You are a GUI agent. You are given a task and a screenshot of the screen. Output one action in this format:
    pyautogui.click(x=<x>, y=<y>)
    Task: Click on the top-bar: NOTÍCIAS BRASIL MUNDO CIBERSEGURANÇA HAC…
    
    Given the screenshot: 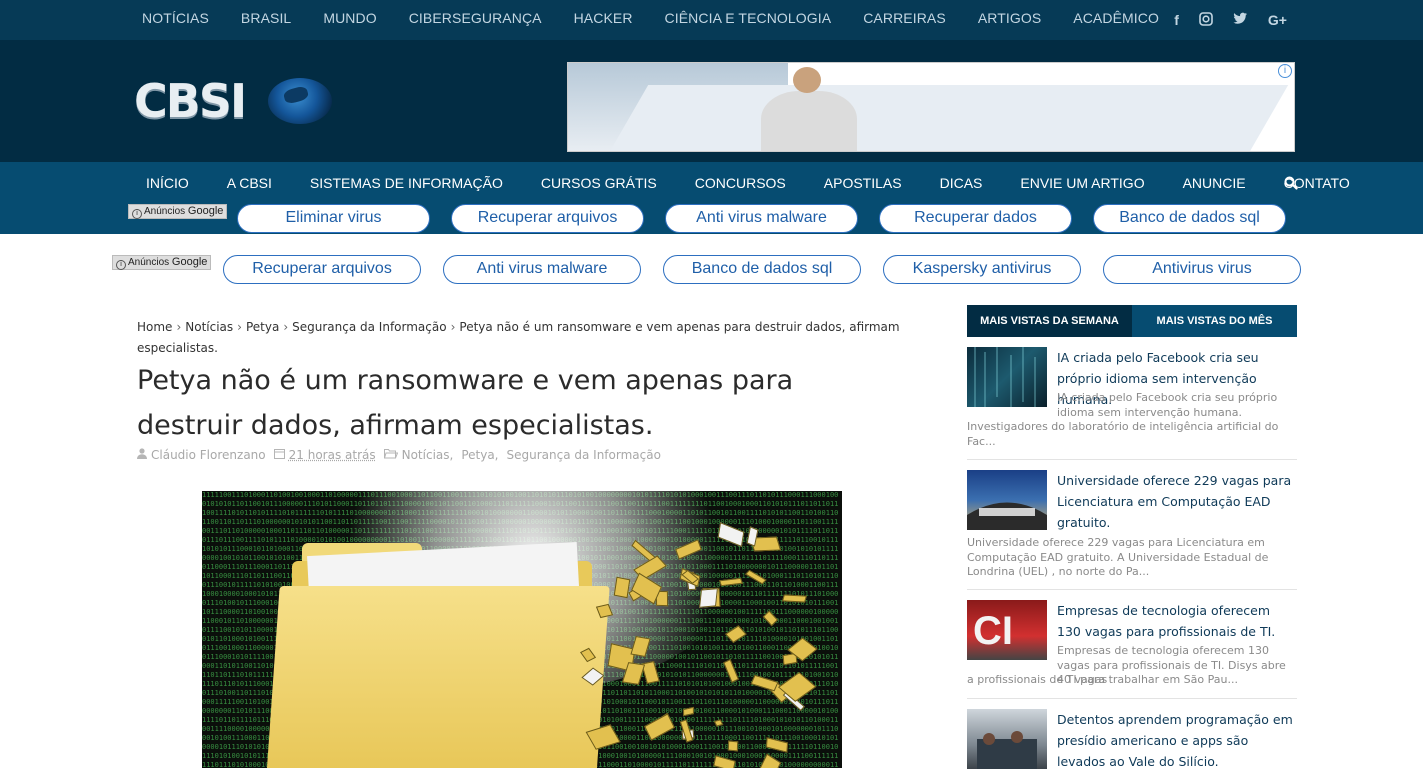 What is the action you would take?
    pyautogui.click(x=711, y=20)
    